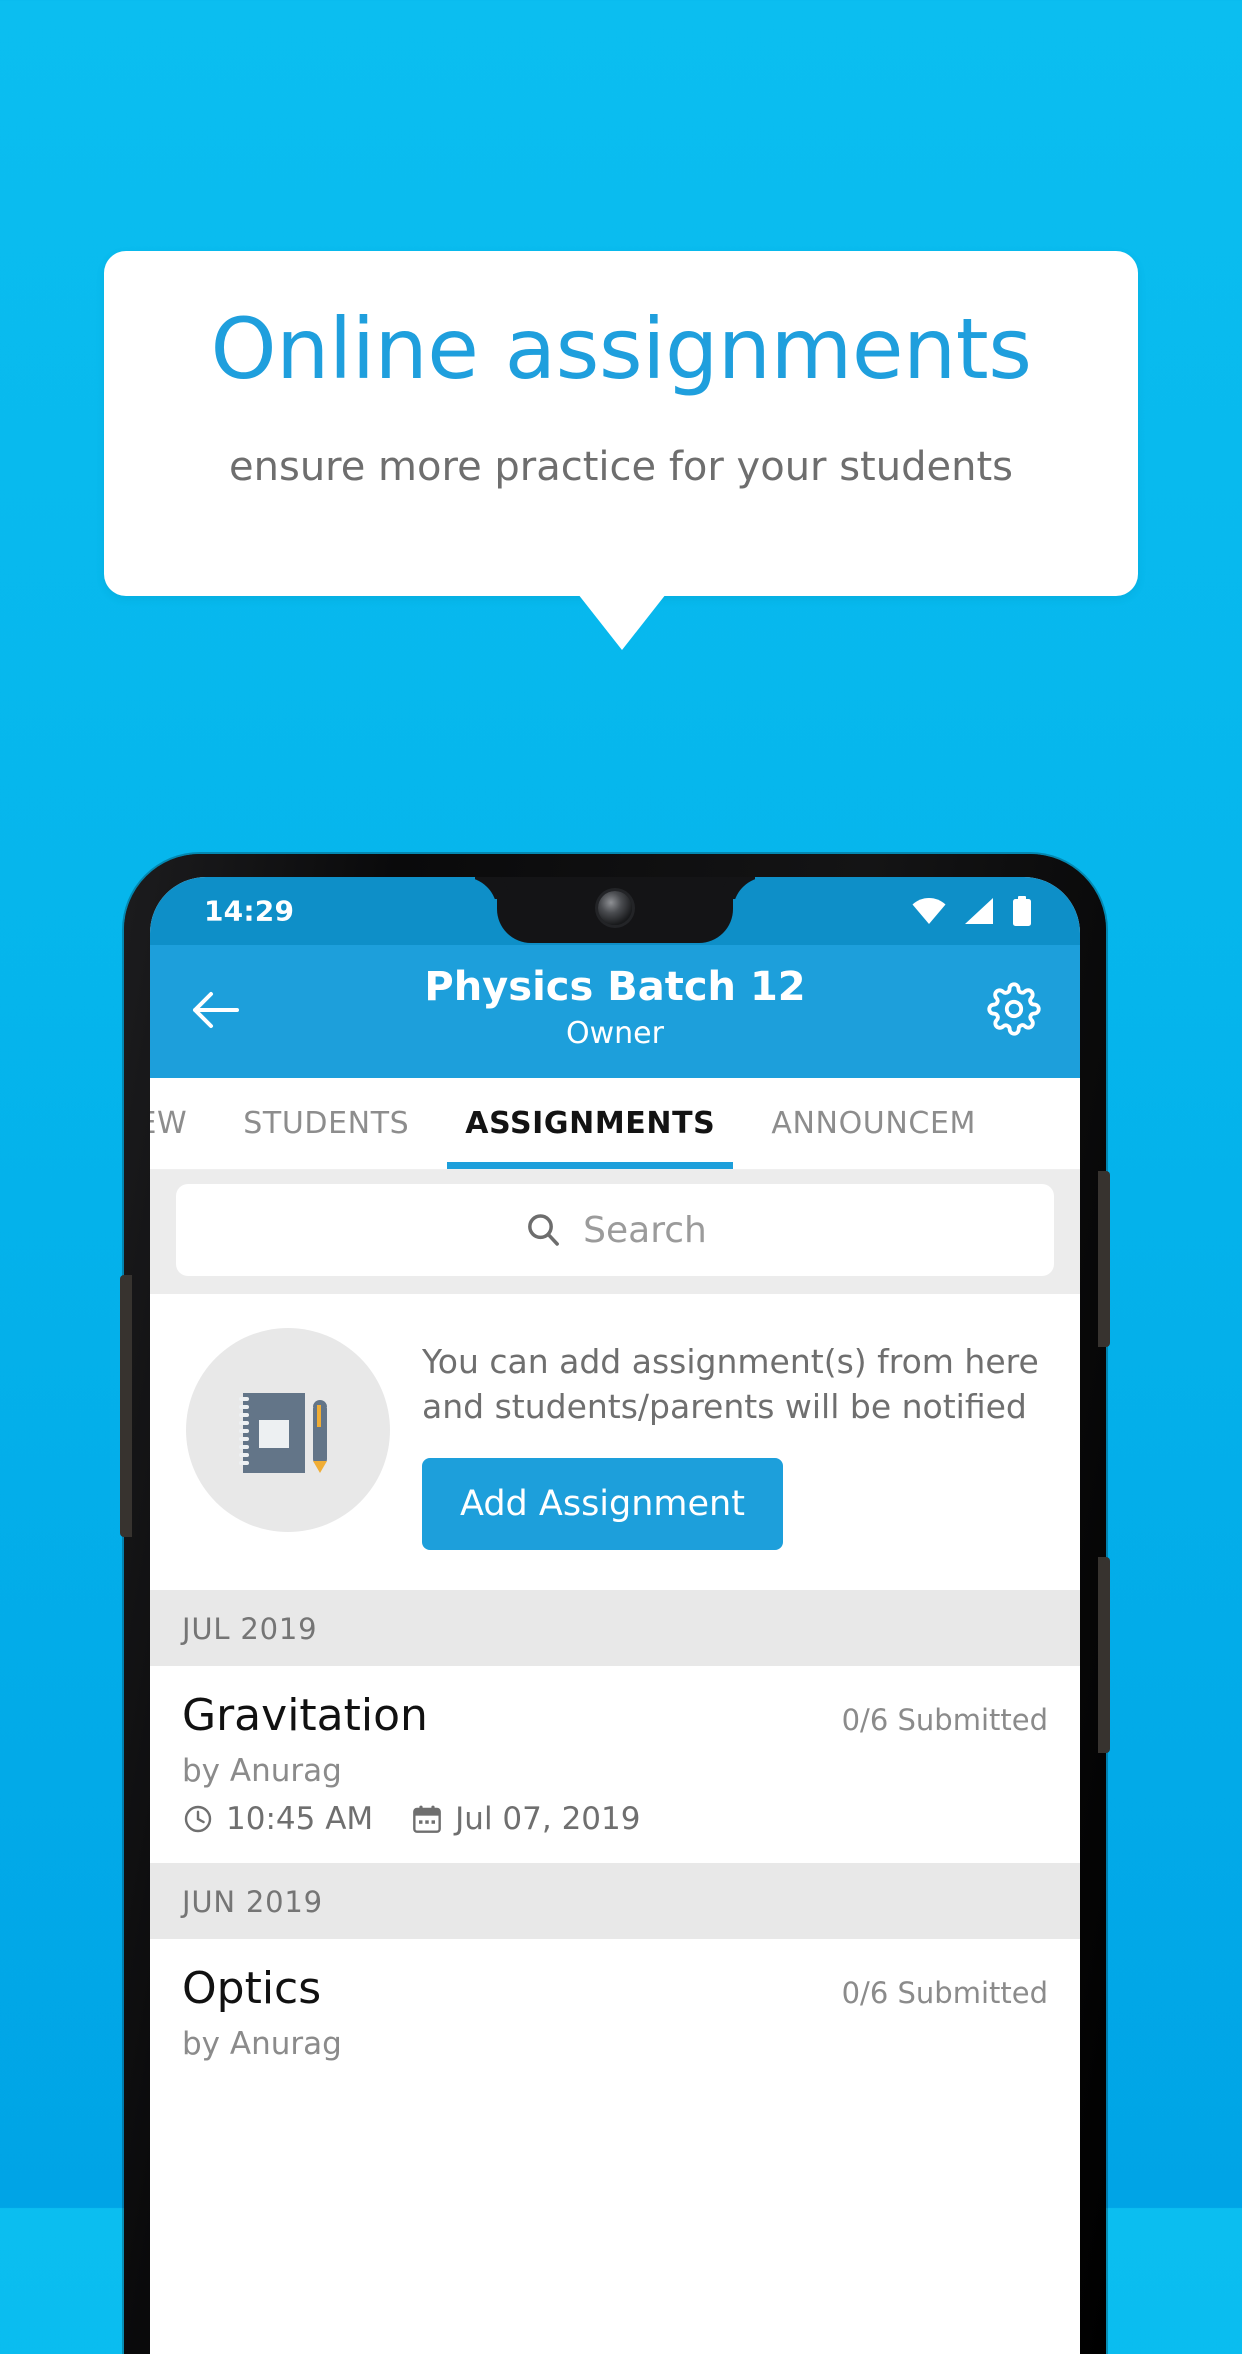  Describe the element at coordinates (979, 911) in the screenshot. I see `signal-icon` at that location.